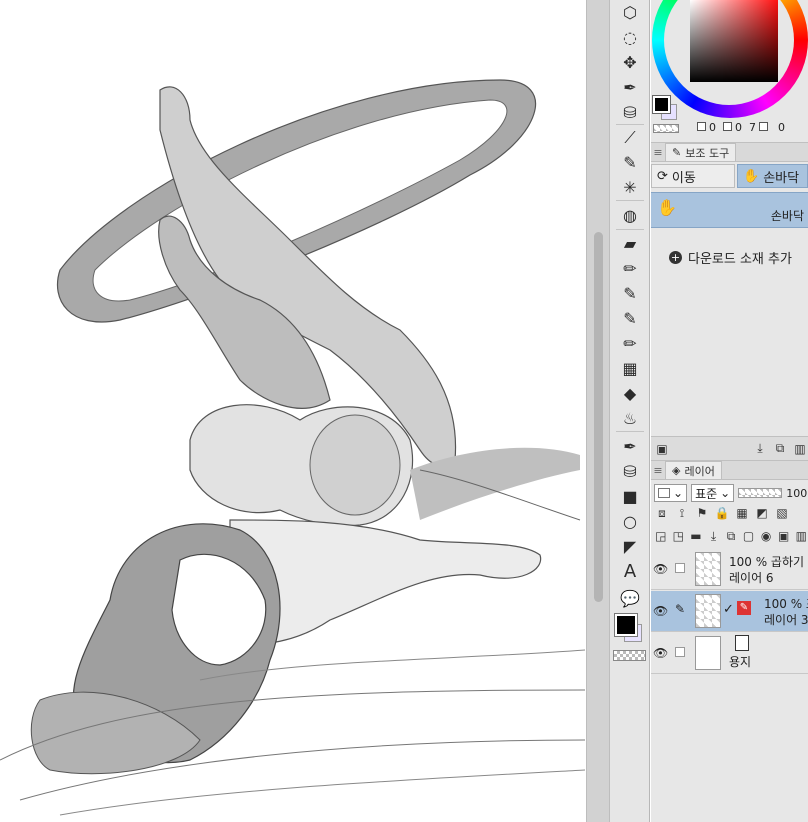  I want to click on layer-opacity-blend: 100 % 표, so click(786, 604).